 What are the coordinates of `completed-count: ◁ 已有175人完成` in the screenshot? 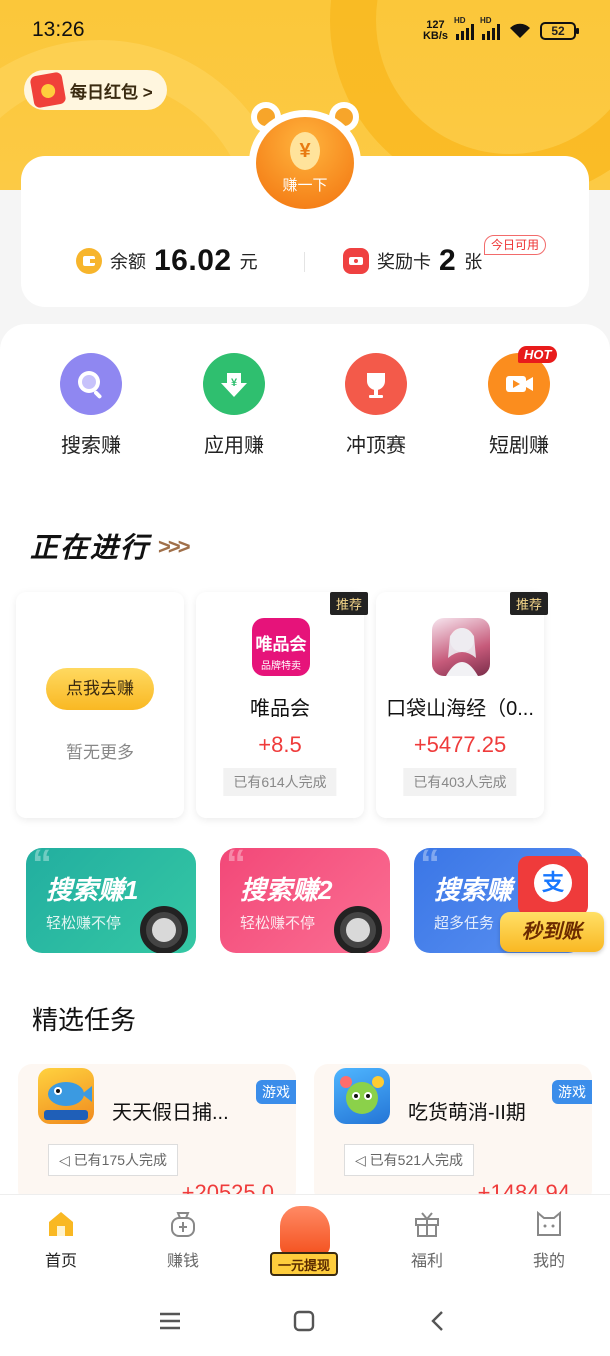 It's located at (113, 1160).